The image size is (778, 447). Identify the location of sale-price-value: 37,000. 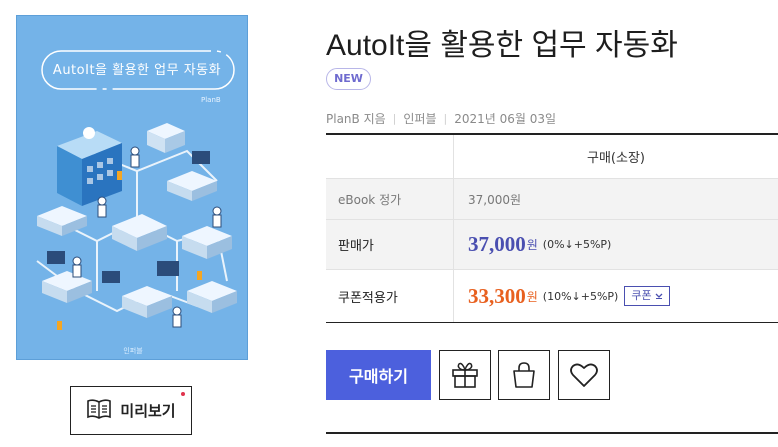
(497, 244).